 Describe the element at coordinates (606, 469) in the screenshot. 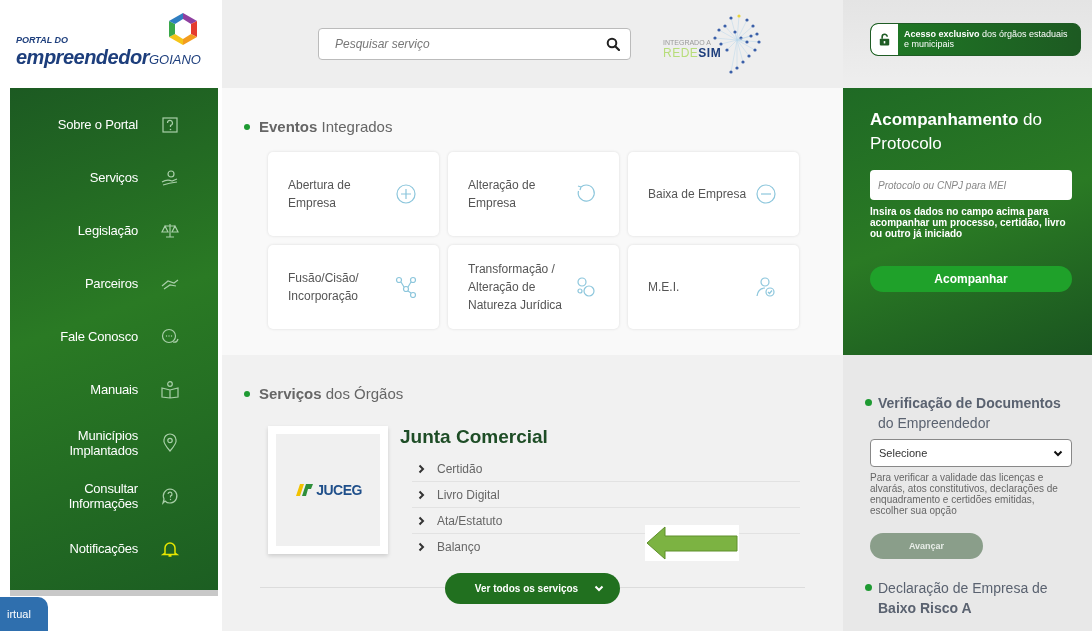

I see `service-link: Certidão` at that location.